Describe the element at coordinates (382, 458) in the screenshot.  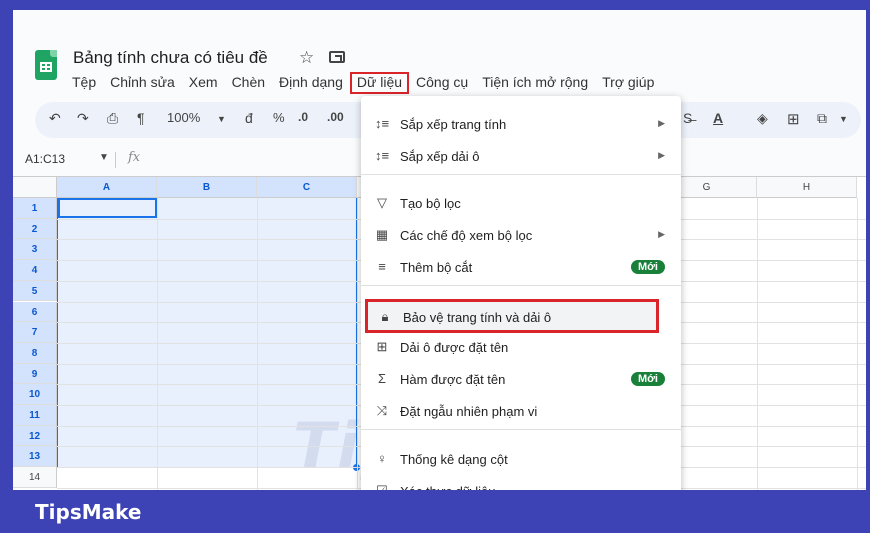
I see `lightbulb-icon: ♀` at that location.